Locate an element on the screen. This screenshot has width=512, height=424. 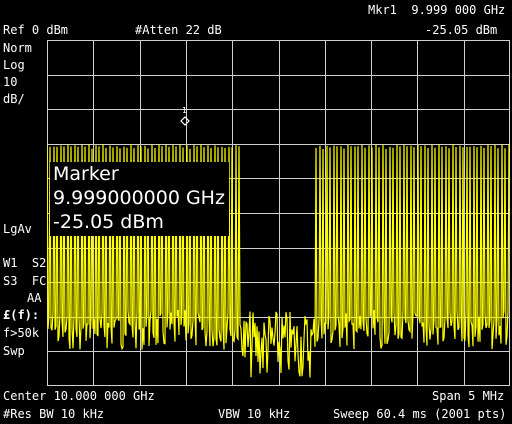
detector-mode: Norm is located at coordinates (17, 48).